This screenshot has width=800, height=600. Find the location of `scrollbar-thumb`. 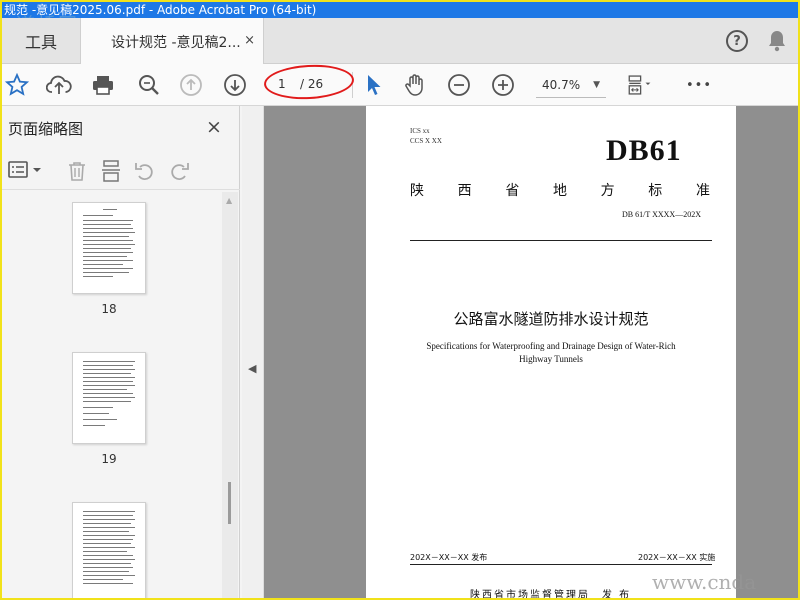

scrollbar-thumb is located at coordinates (229, 503).